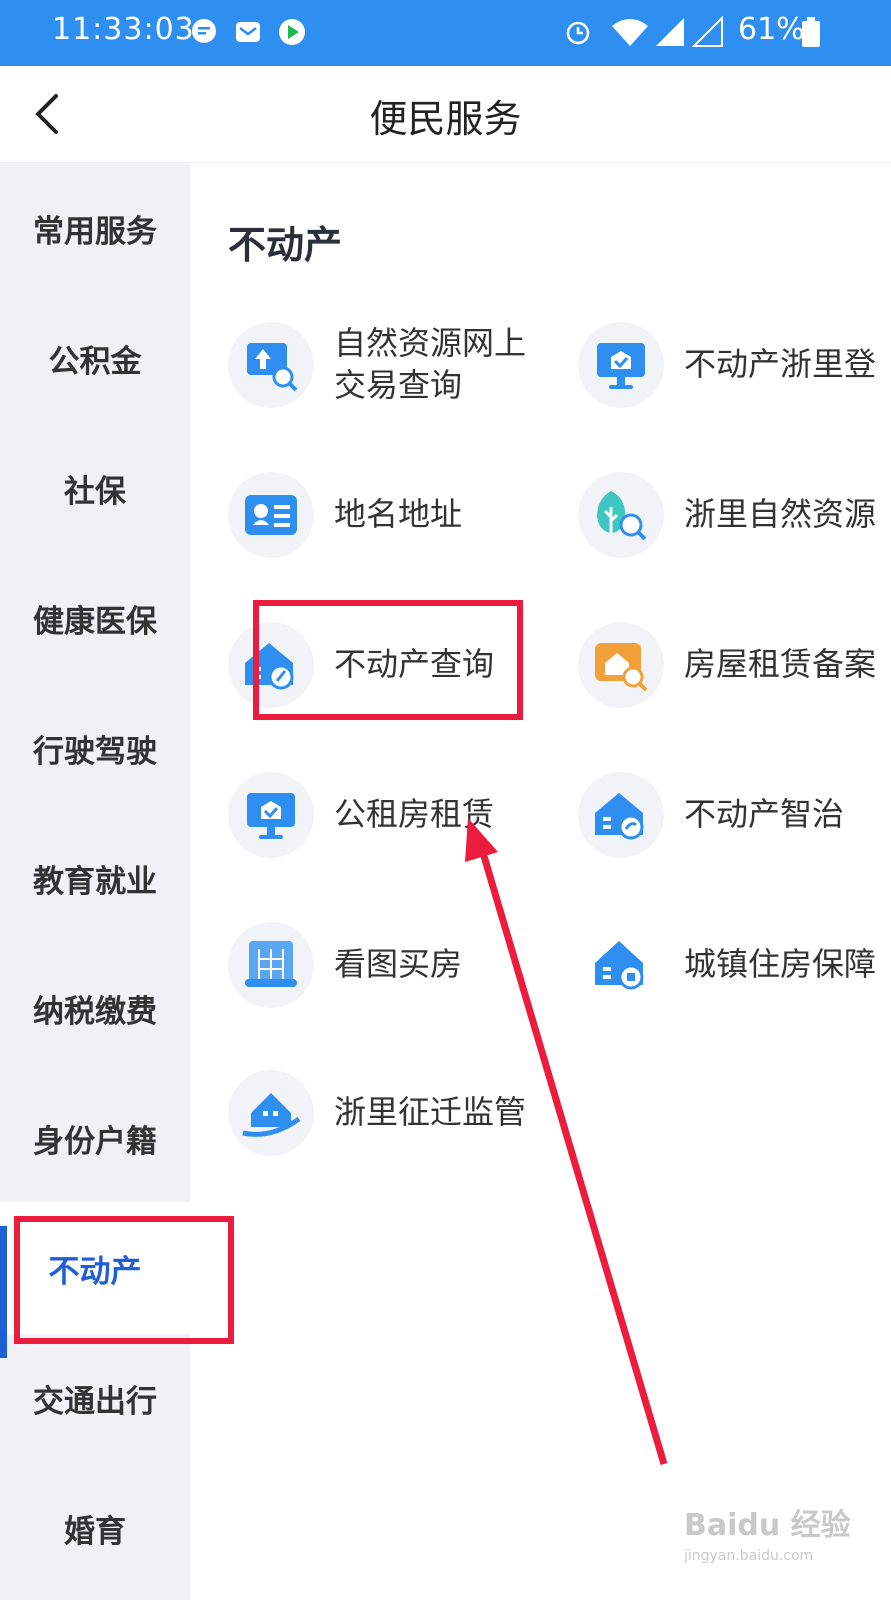 The image size is (891, 1600). What do you see at coordinates (749, 1556) in the screenshot?
I see `watermark-url: jingyan.baidu.com` at bounding box center [749, 1556].